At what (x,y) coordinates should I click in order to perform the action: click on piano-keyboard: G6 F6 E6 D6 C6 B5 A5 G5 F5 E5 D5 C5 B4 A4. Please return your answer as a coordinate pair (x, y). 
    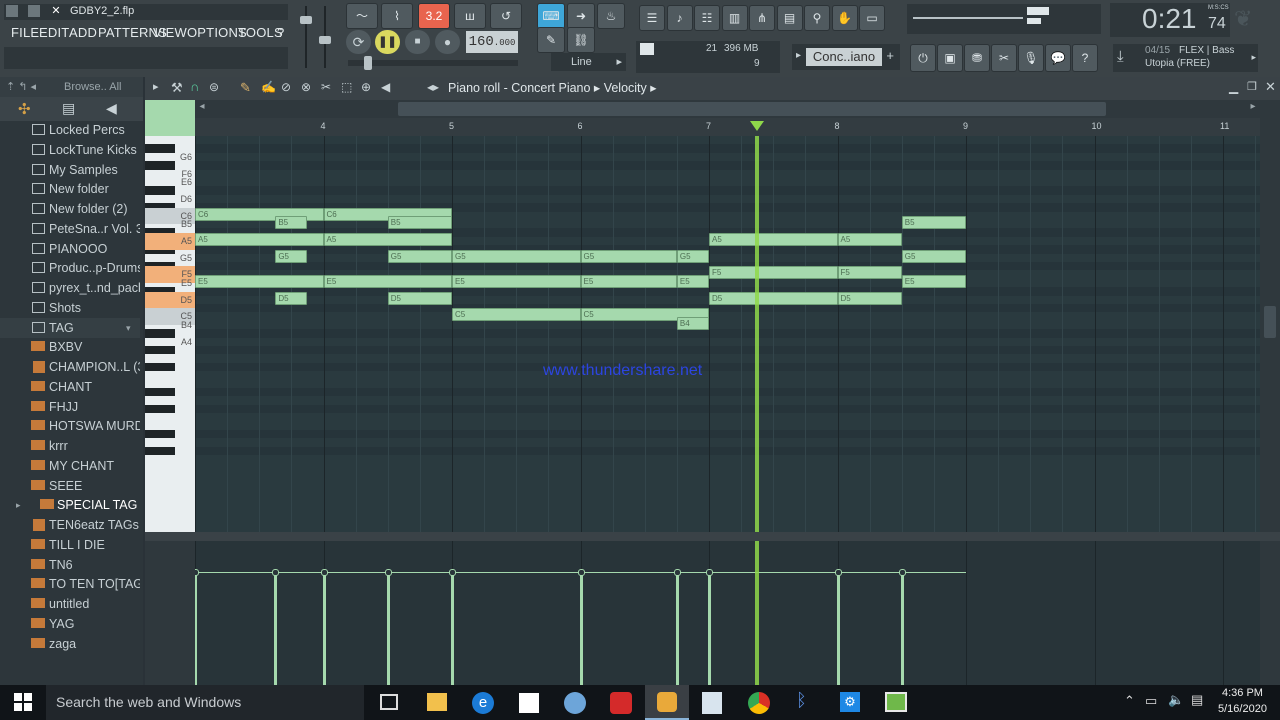
    Looking at the image, I should click on (170, 334).